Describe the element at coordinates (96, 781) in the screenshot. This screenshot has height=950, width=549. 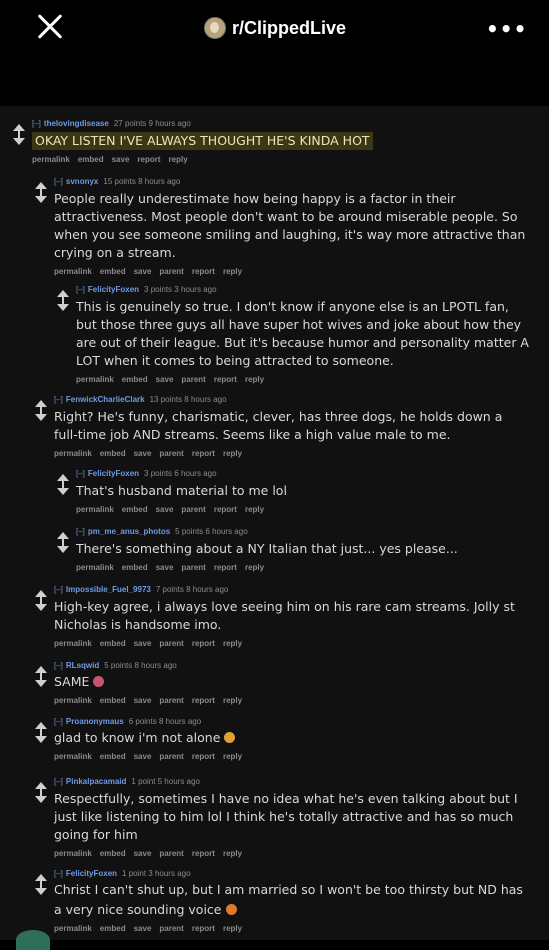
I see `comment-author: Pinkalpacamaid` at that location.